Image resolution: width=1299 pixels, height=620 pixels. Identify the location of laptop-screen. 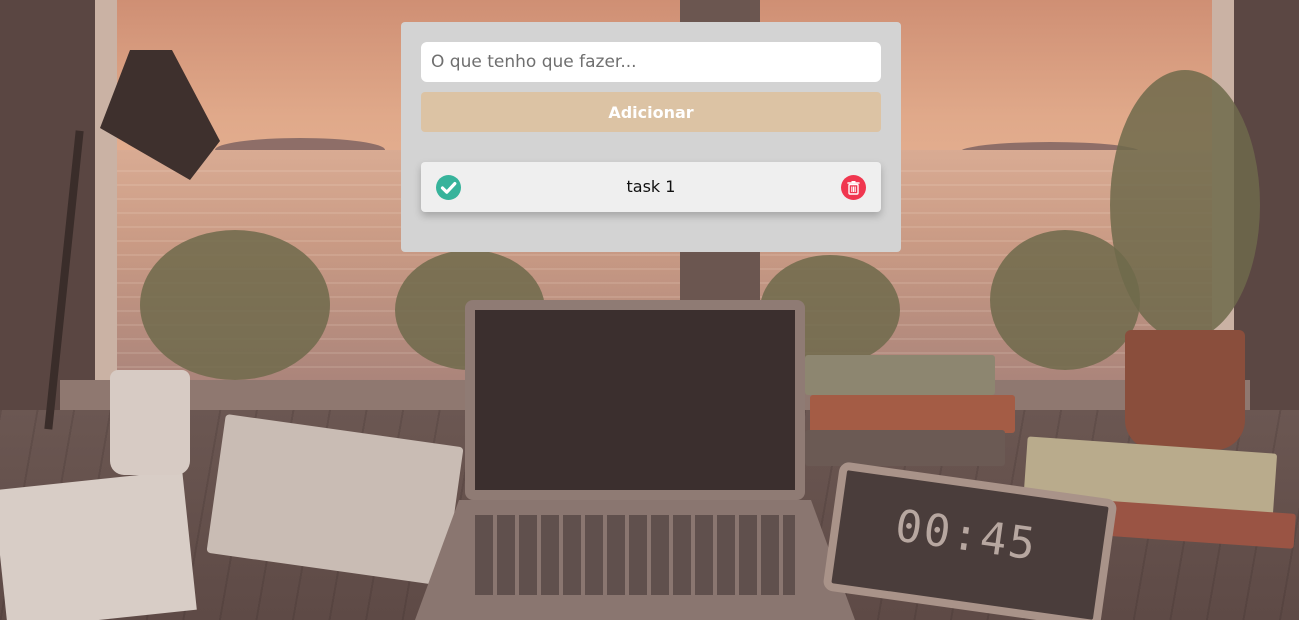
(635, 400).